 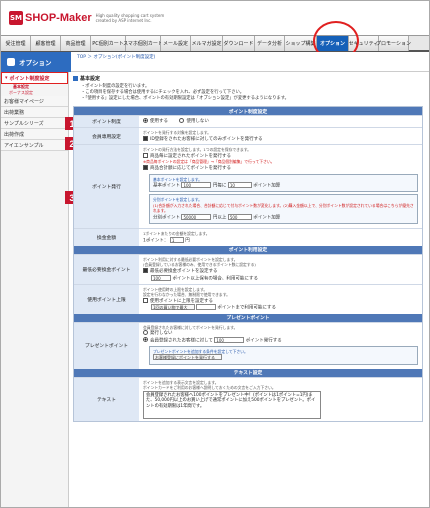 I want to click on bar-basic: ポイント制度設定, so click(x=248, y=111).